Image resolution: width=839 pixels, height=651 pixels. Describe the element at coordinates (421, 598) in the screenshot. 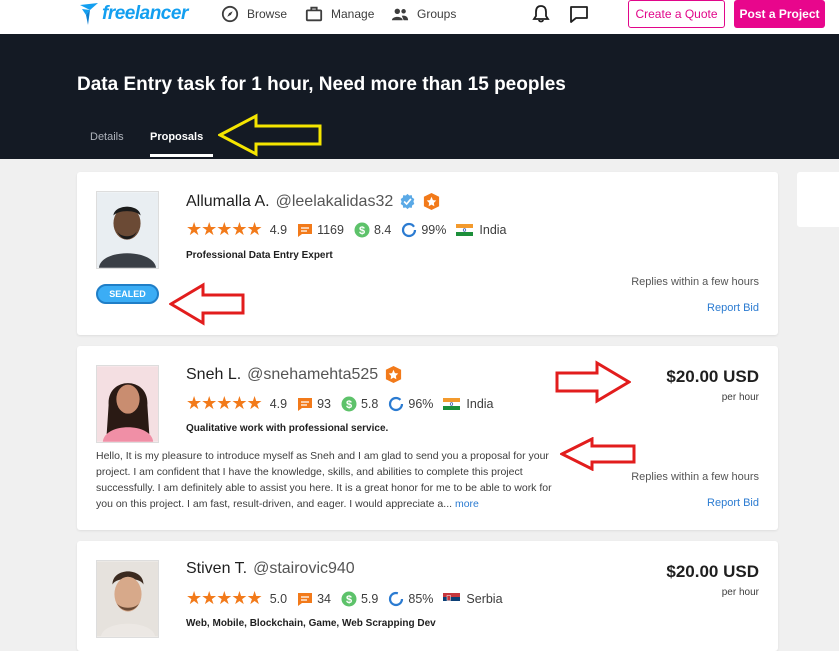

I see `completion-rate: 85%` at that location.